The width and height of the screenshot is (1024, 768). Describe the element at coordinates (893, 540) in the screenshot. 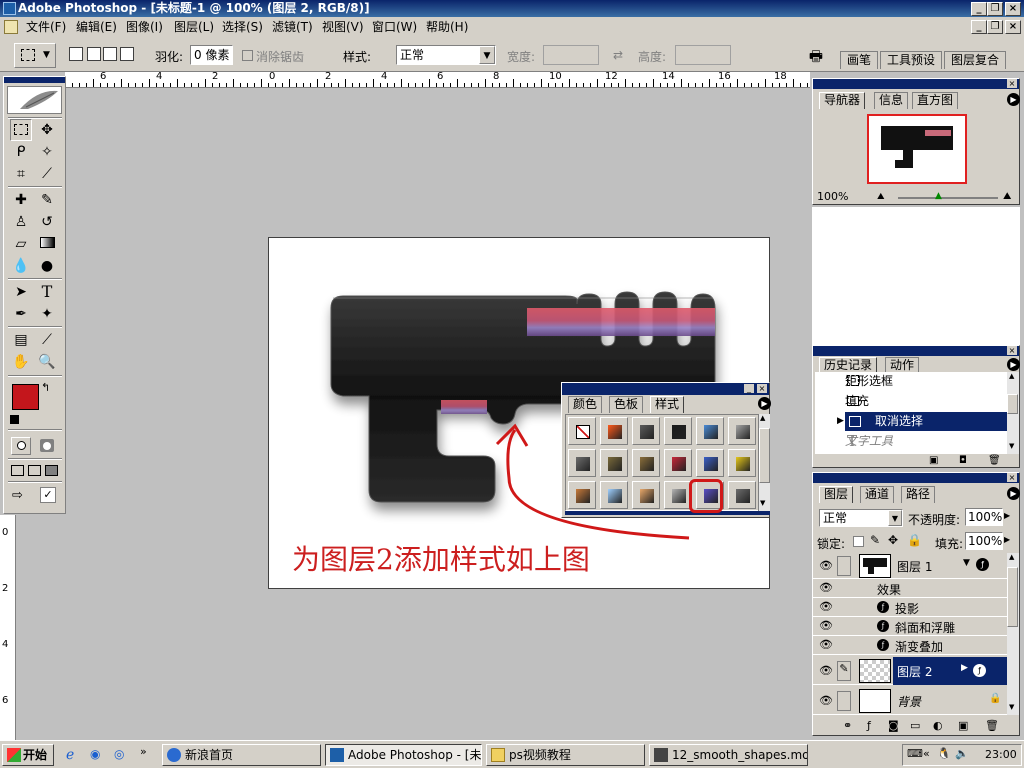

I see `lock-position-icon: ✥` at that location.